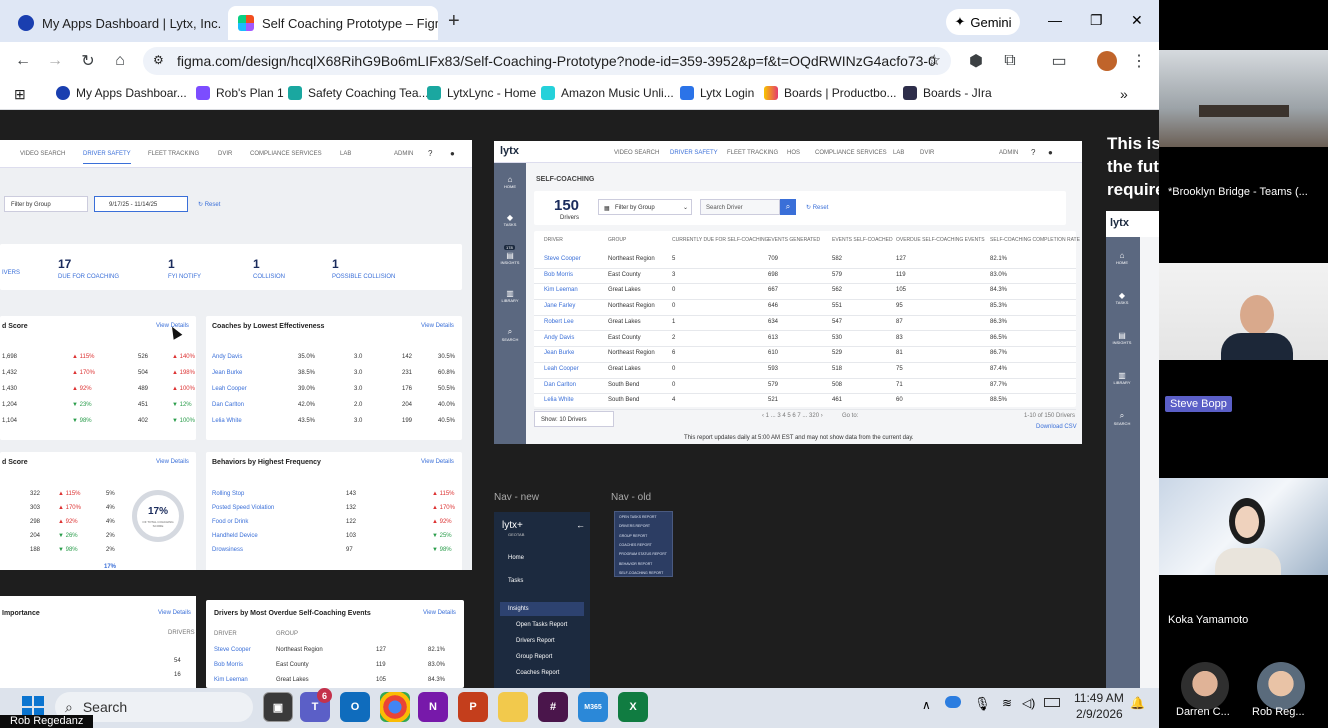  What do you see at coordinates (231, 680) in the screenshot?
I see `table-cell: Kim Leeman` at bounding box center [231, 680].